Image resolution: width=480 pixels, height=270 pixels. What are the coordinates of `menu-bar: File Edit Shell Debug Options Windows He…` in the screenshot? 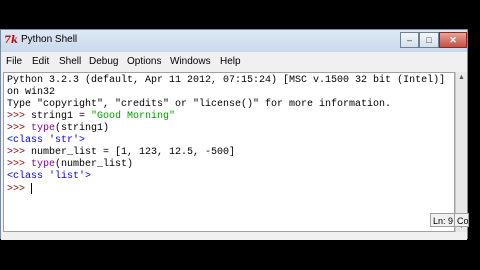 It's located at (234, 62).